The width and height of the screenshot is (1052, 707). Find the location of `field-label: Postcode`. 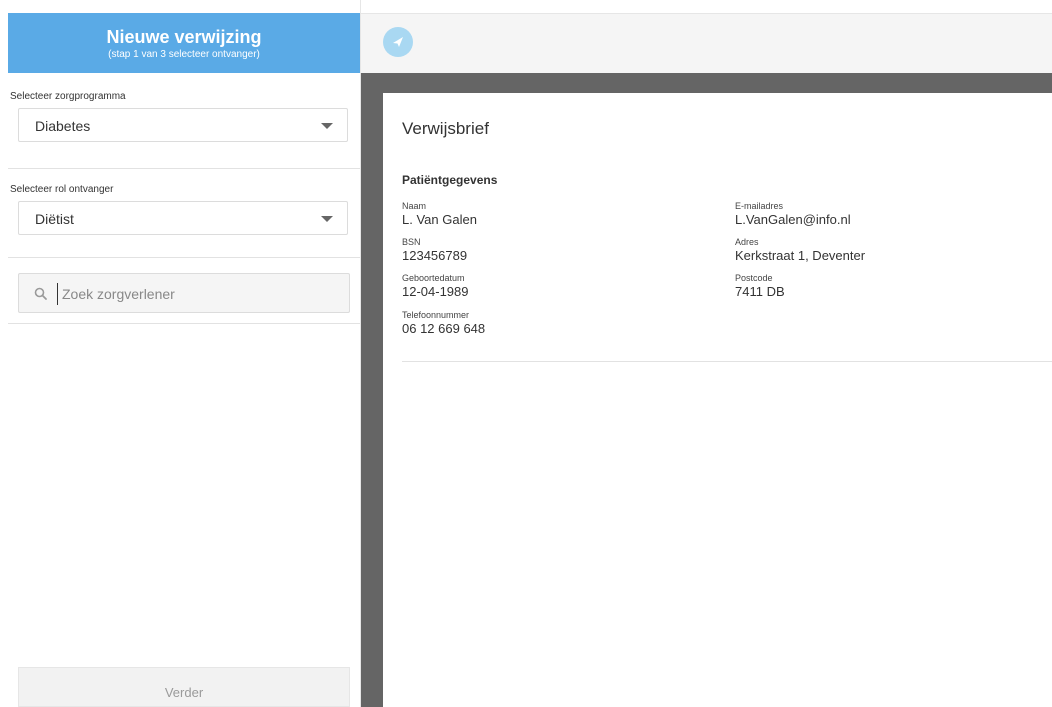

field-label: Postcode is located at coordinates (754, 278).